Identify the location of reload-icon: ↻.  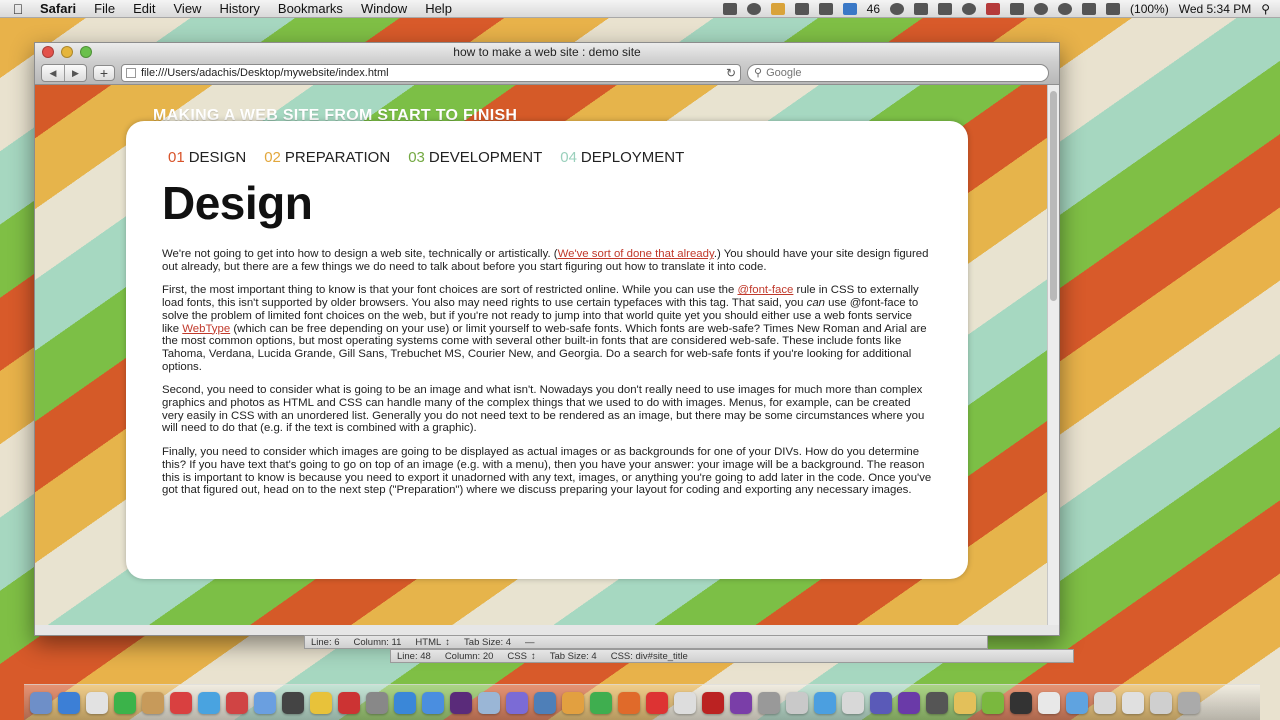
(731, 73).